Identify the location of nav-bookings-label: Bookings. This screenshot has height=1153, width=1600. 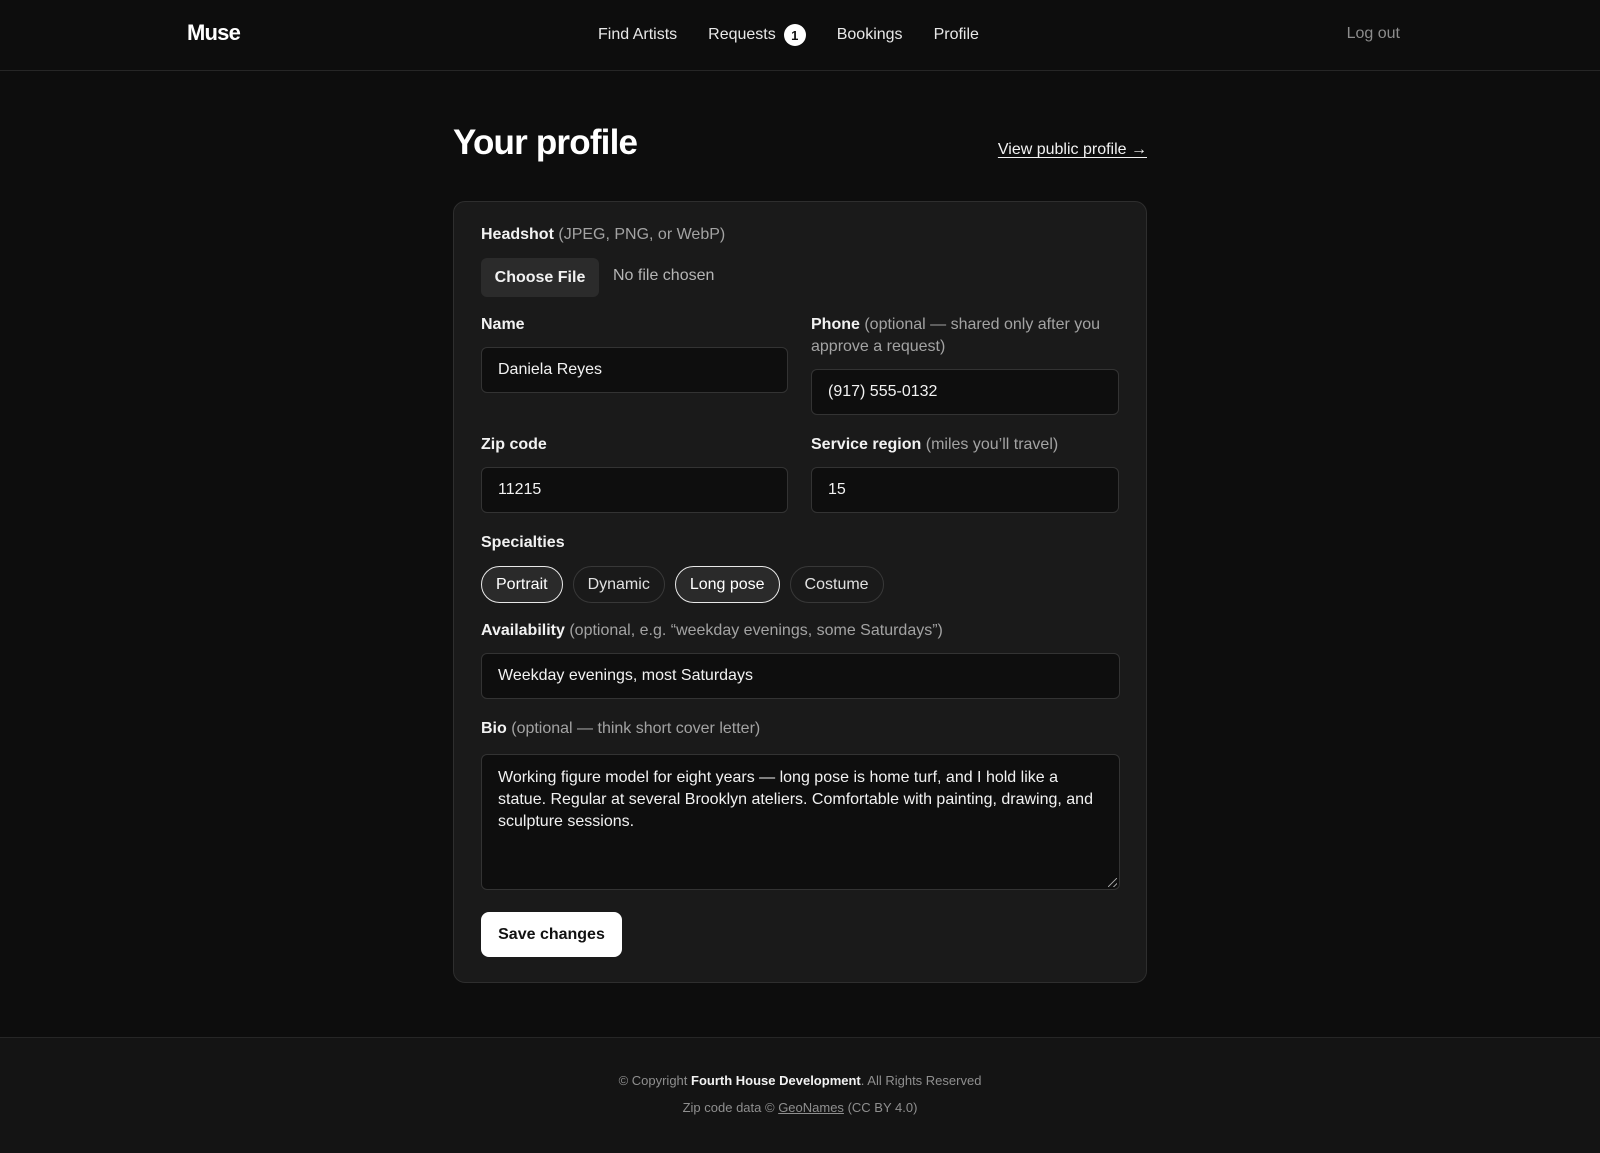
(869, 34).